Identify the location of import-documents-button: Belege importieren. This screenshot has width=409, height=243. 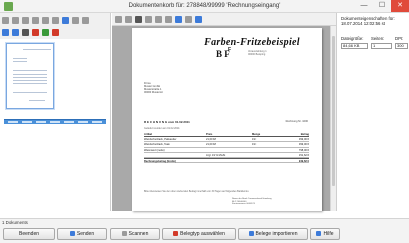
(273, 234).